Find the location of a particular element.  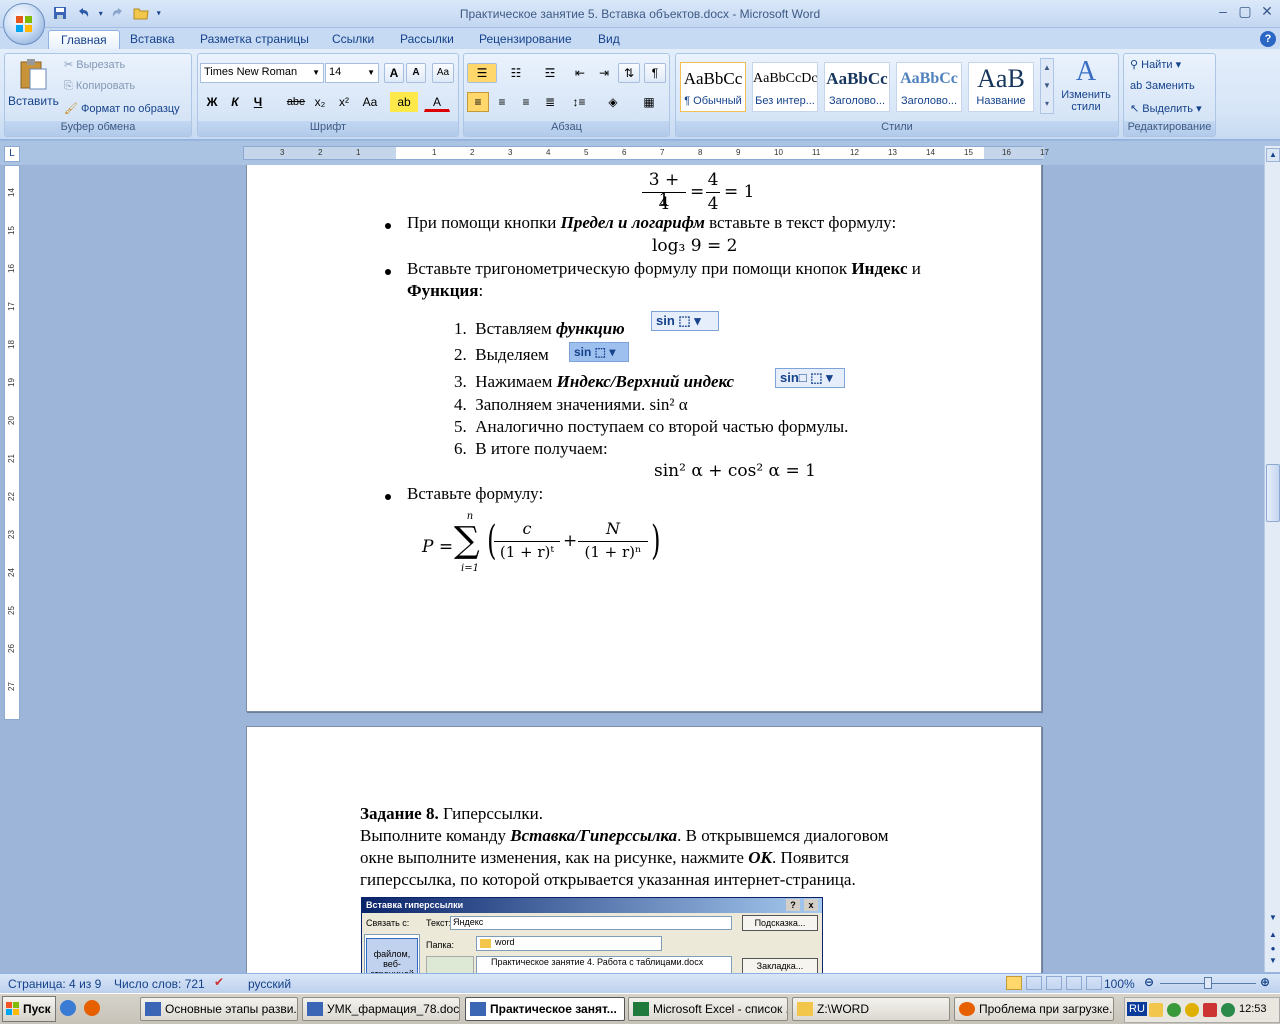

justify-button: ≣ is located at coordinates (550, 102).